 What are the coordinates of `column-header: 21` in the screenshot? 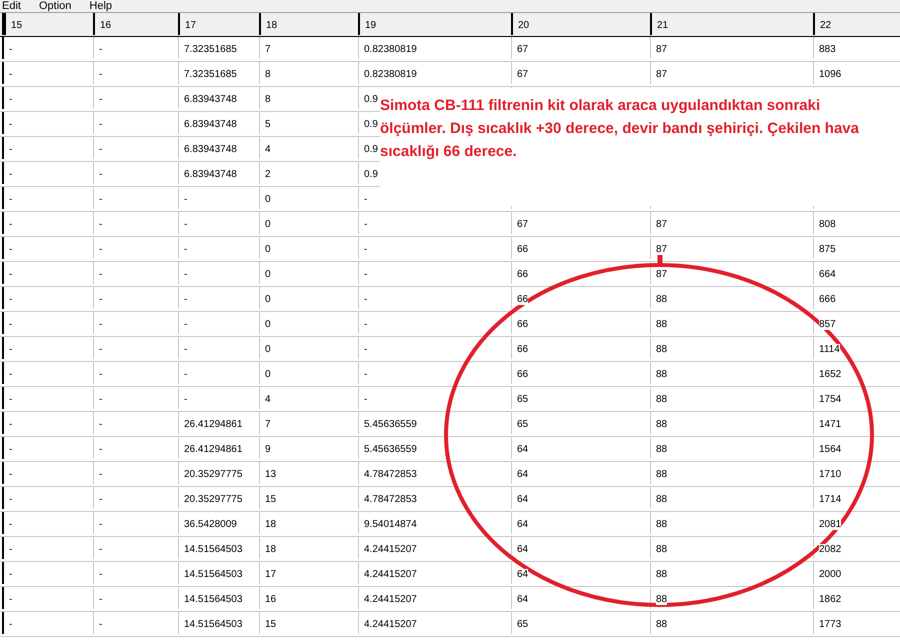 It's located at (731, 23).